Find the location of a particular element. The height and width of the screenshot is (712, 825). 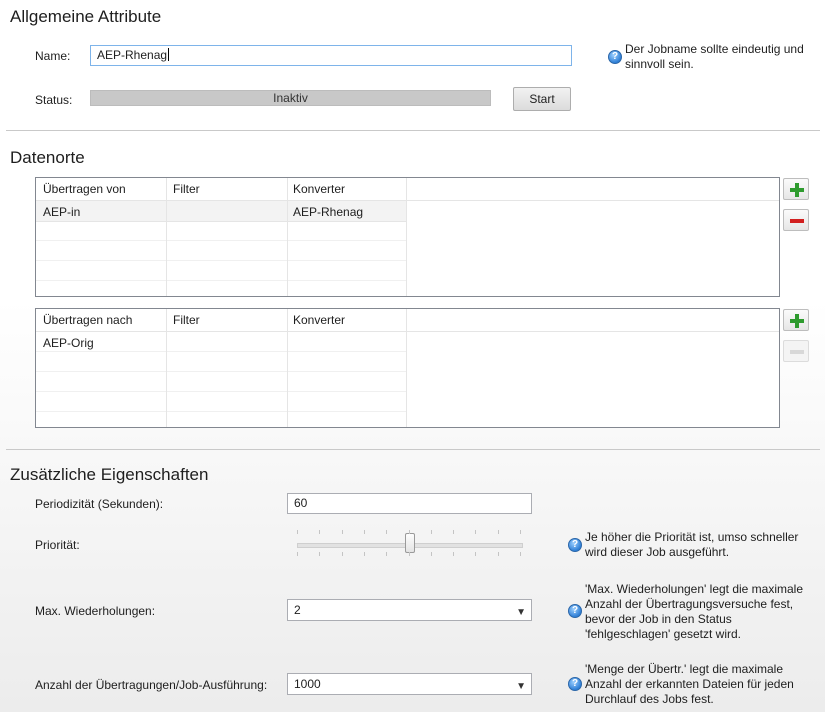

source-grid-header is located at coordinates (407, 189).